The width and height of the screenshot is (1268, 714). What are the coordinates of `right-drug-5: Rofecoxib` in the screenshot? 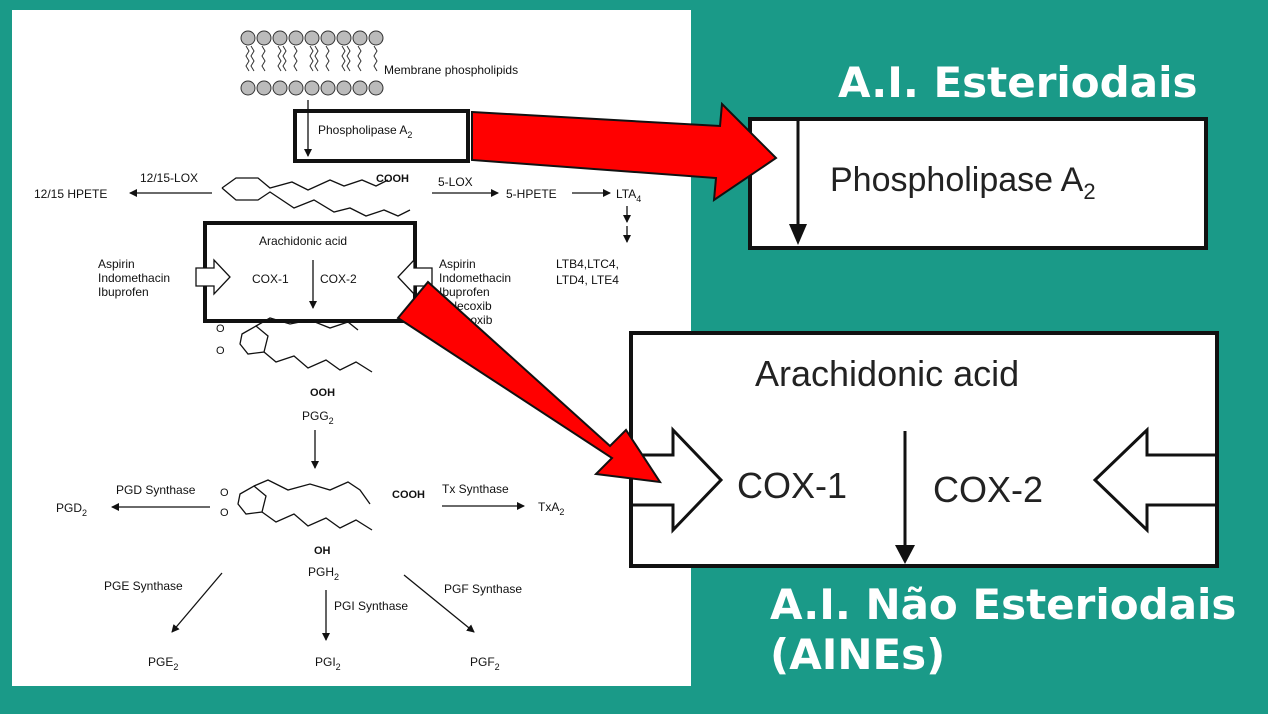 It's located at (466, 320).